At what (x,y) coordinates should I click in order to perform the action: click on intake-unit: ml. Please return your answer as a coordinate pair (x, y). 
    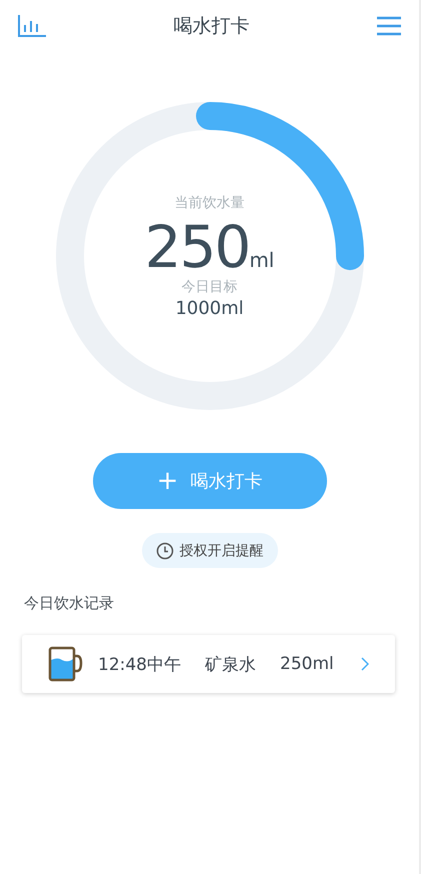
    Looking at the image, I should click on (261, 260).